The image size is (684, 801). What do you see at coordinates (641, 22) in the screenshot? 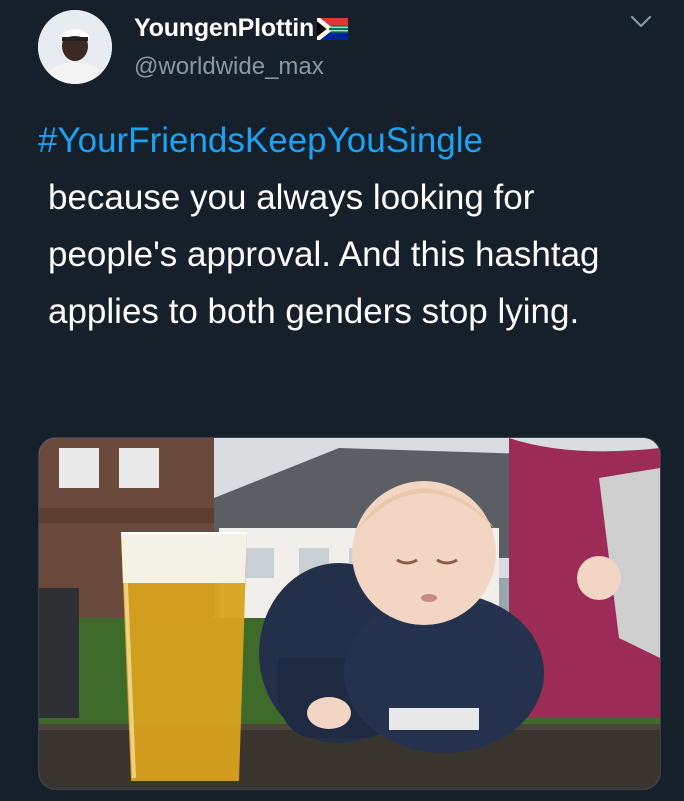
I see `chevron-down-icon` at bounding box center [641, 22].